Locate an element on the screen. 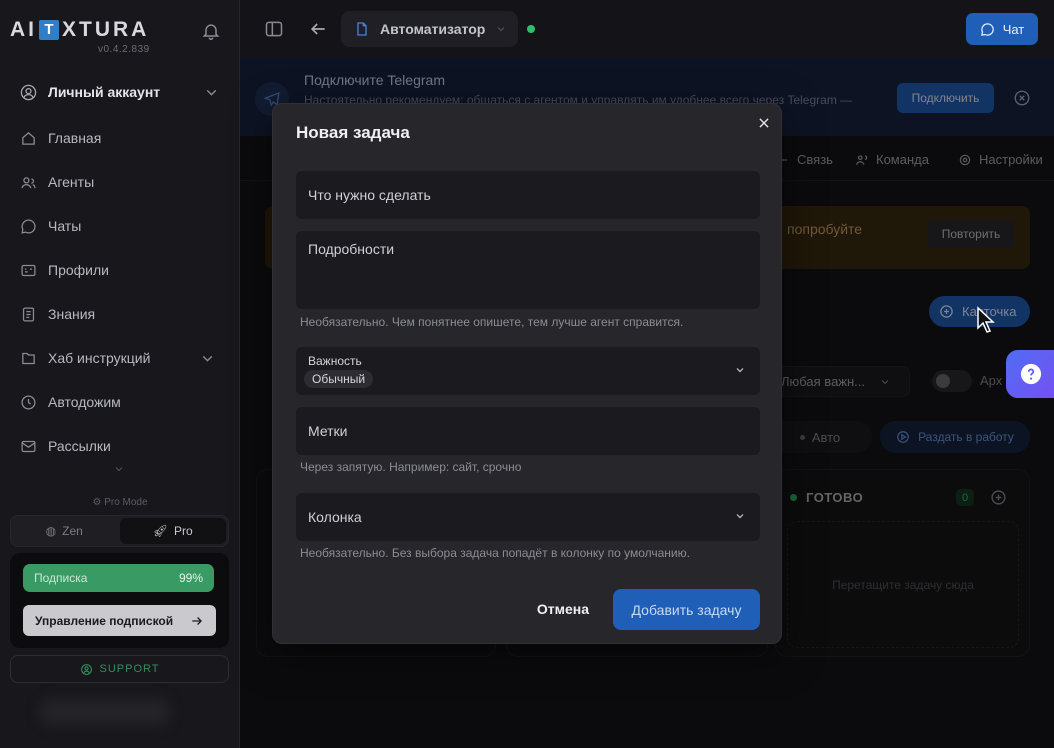 The image size is (1054, 748). dialog-title: Новая задача is located at coordinates (353, 132).